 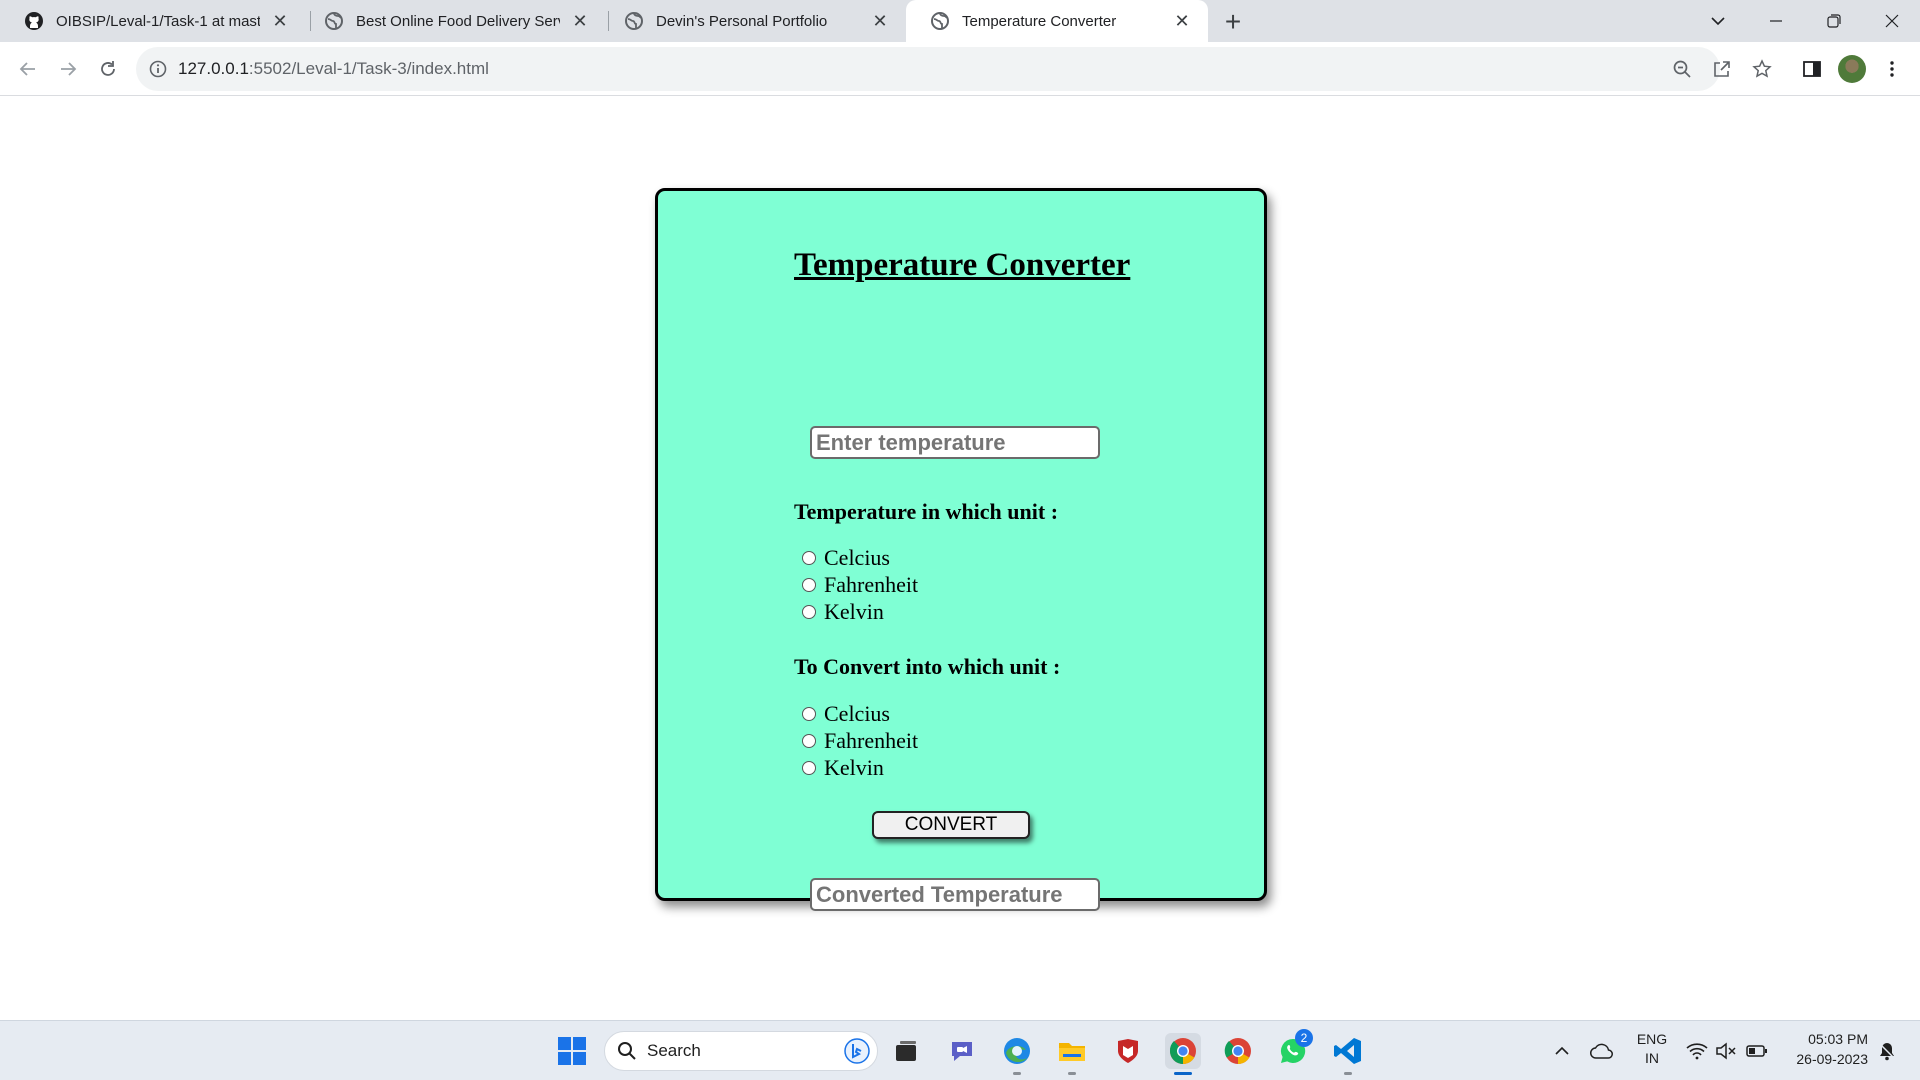 I want to click on arrow-right-icon, so click(x=69, y=69).